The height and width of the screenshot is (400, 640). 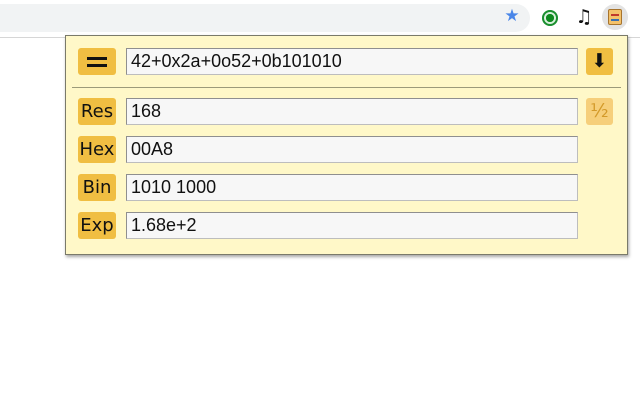 What do you see at coordinates (265, 18) in the screenshot?
I see `address-bar` at bounding box center [265, 18].